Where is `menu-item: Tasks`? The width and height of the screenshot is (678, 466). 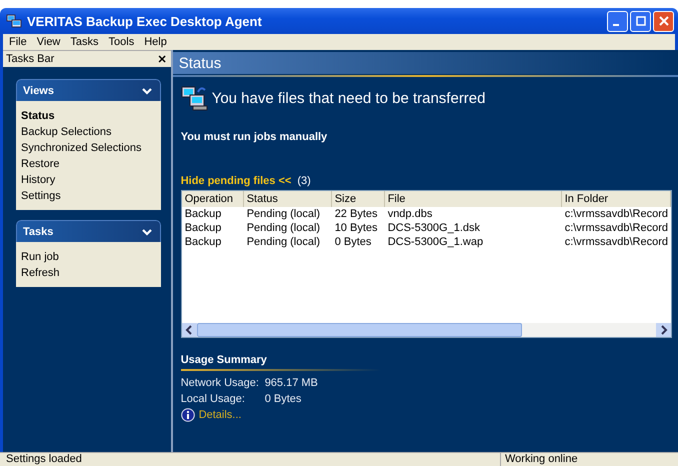
menu-item: Tasks is located at coordinates (84, 42).